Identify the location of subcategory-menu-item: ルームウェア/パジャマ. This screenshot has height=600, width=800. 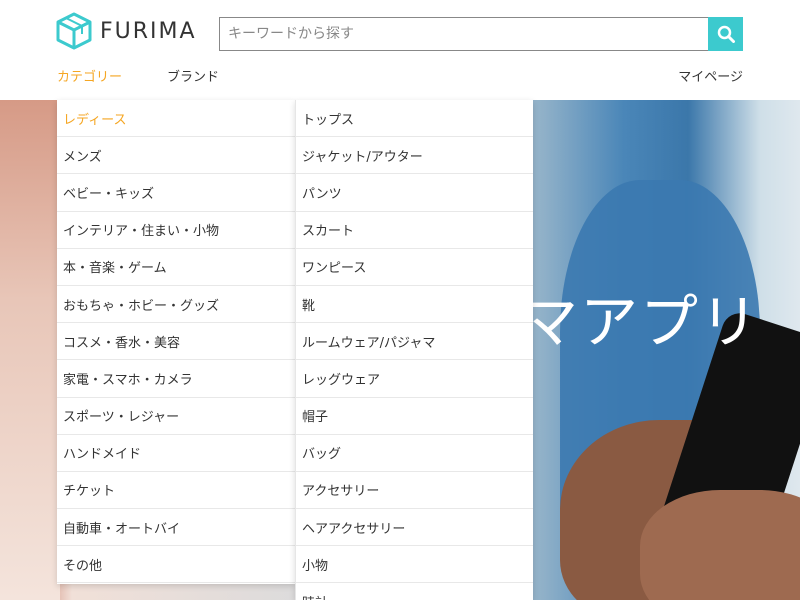
(414, 342).